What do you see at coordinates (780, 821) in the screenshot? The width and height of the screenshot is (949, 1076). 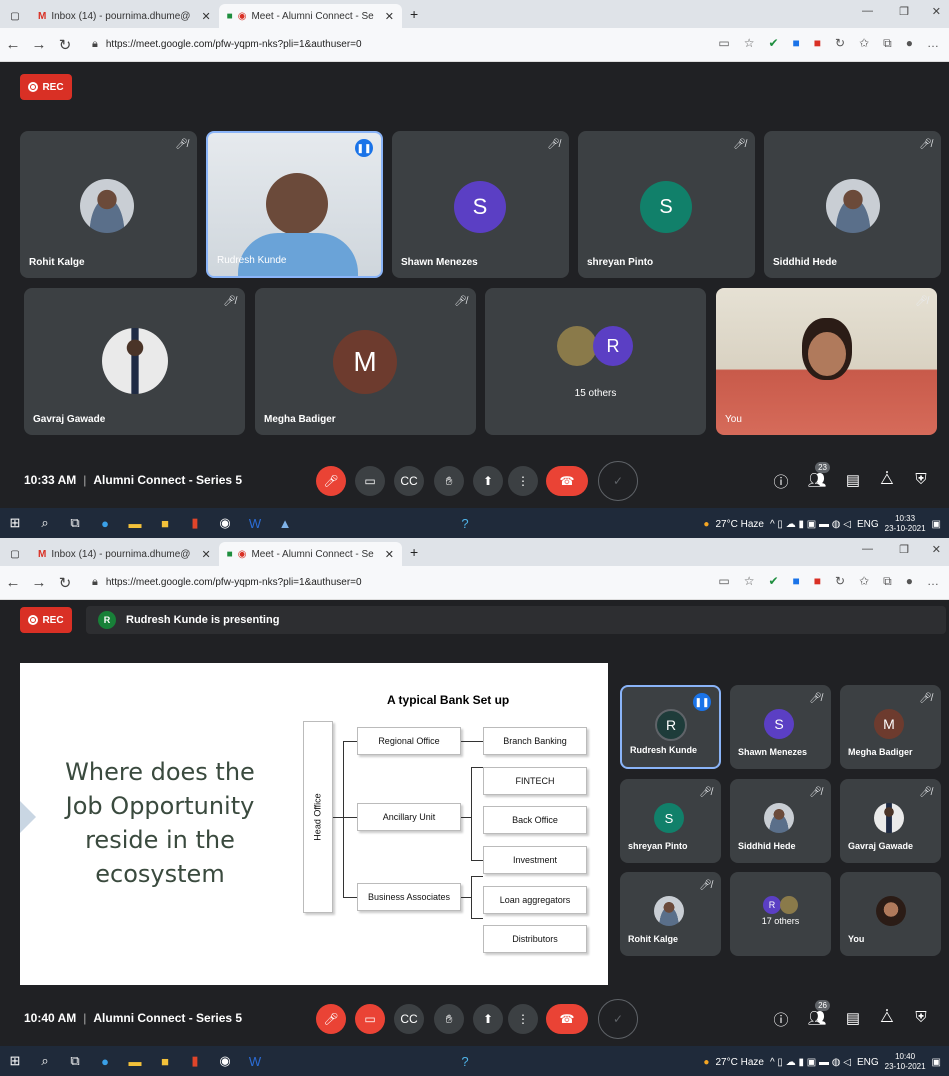 I see `participant-tile: 🎤︎̸ Siddhid Hede` at bounding box center [780, 821].